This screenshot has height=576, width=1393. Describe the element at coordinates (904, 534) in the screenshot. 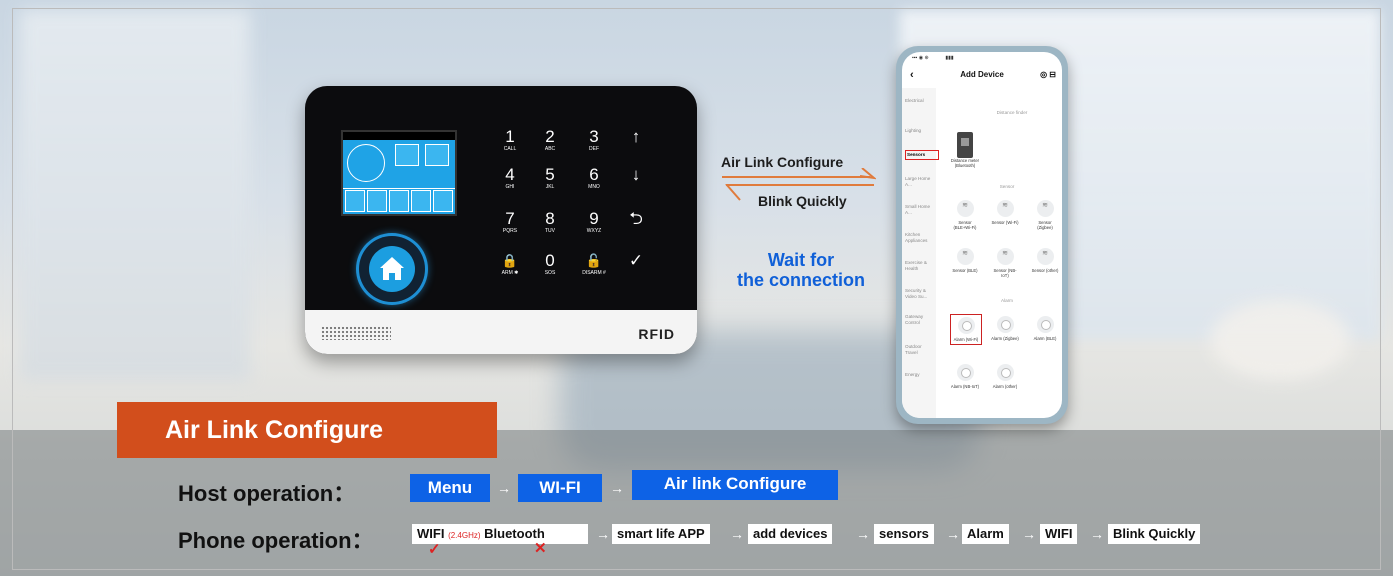

I see `step-sensors: sensors` at that location.